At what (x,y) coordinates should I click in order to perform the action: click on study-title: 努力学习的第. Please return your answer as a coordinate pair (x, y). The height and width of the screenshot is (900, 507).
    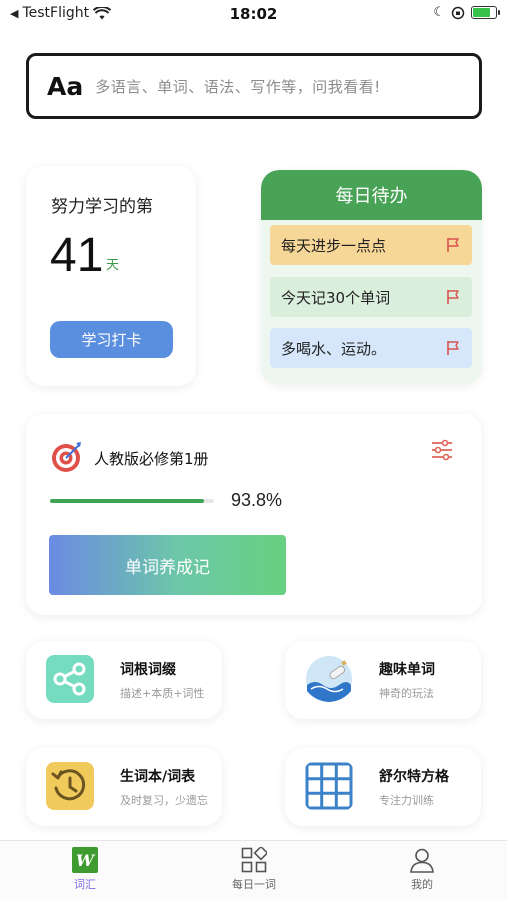
    Looking at the image, I should click on (102, 207).